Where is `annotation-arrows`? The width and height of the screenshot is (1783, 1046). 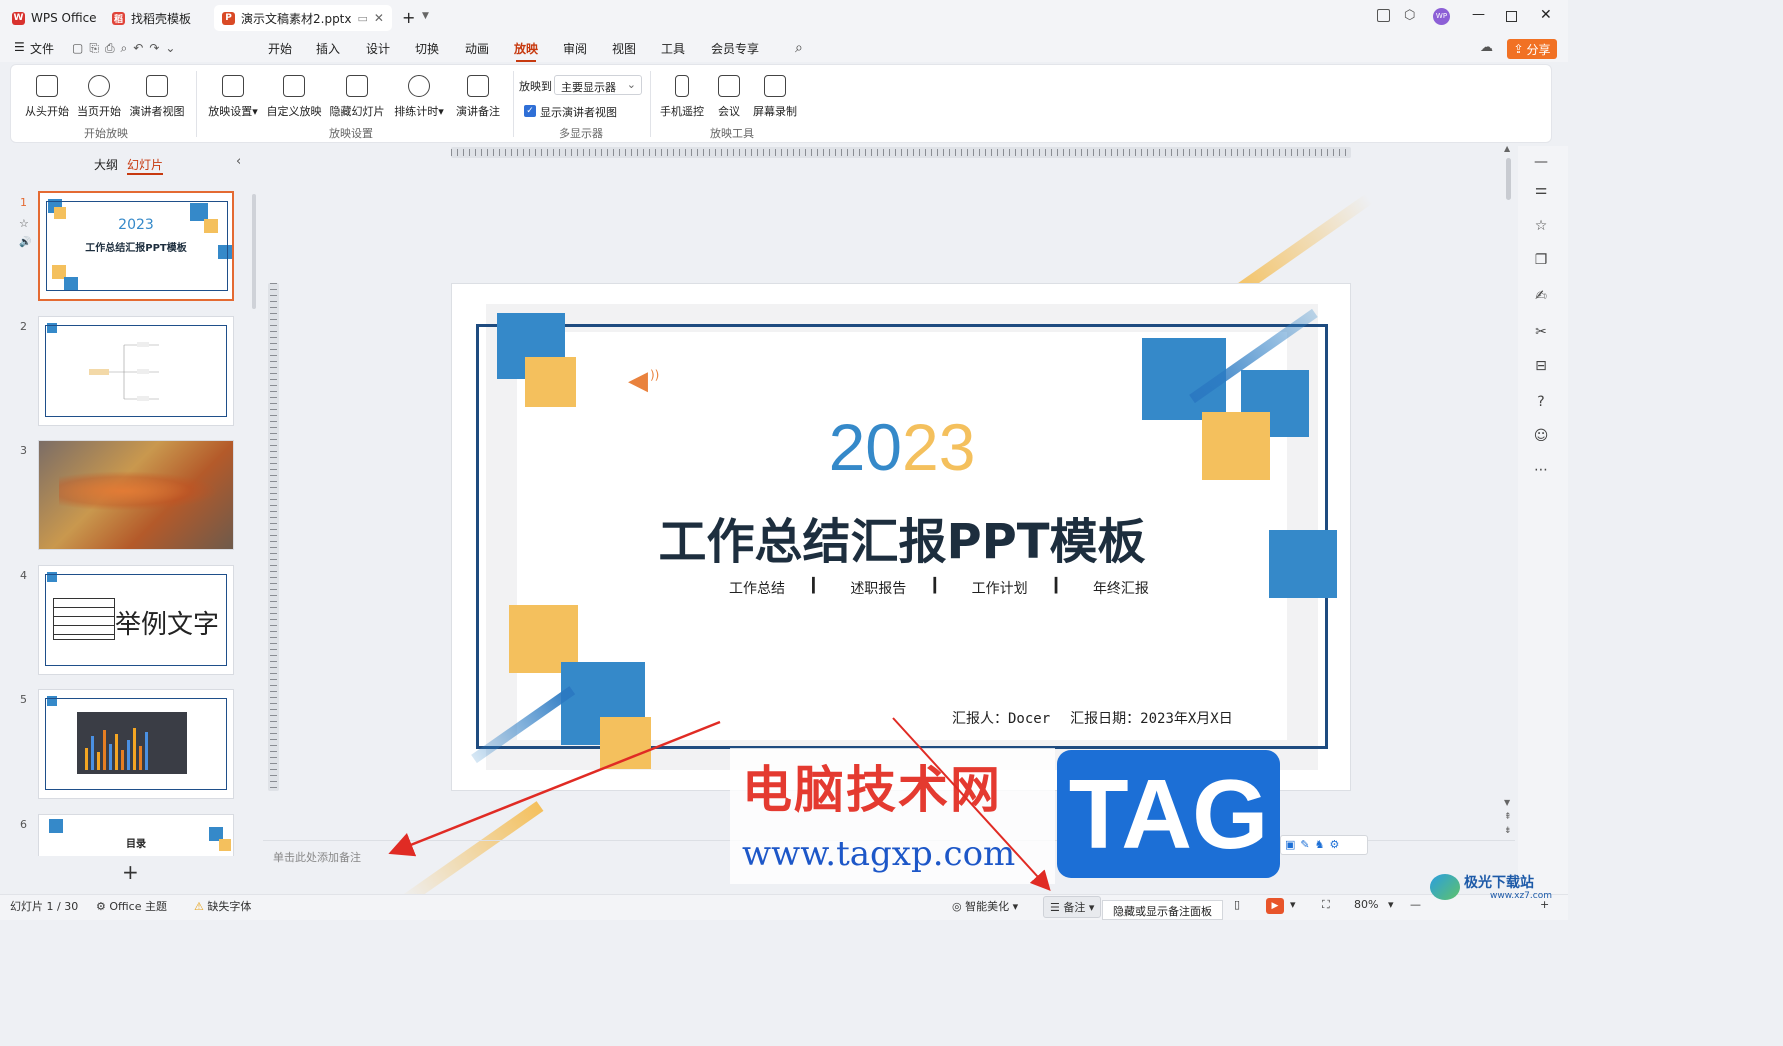 annotation-arrows is located at coordinates (719, 804).